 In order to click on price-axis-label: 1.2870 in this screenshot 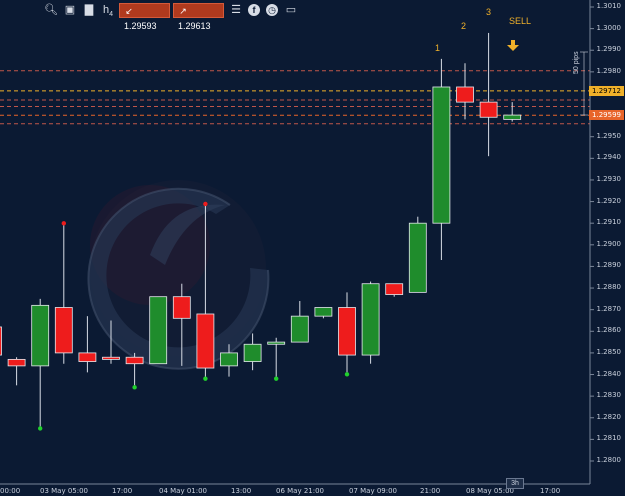, I will do `click(609, 308)`.